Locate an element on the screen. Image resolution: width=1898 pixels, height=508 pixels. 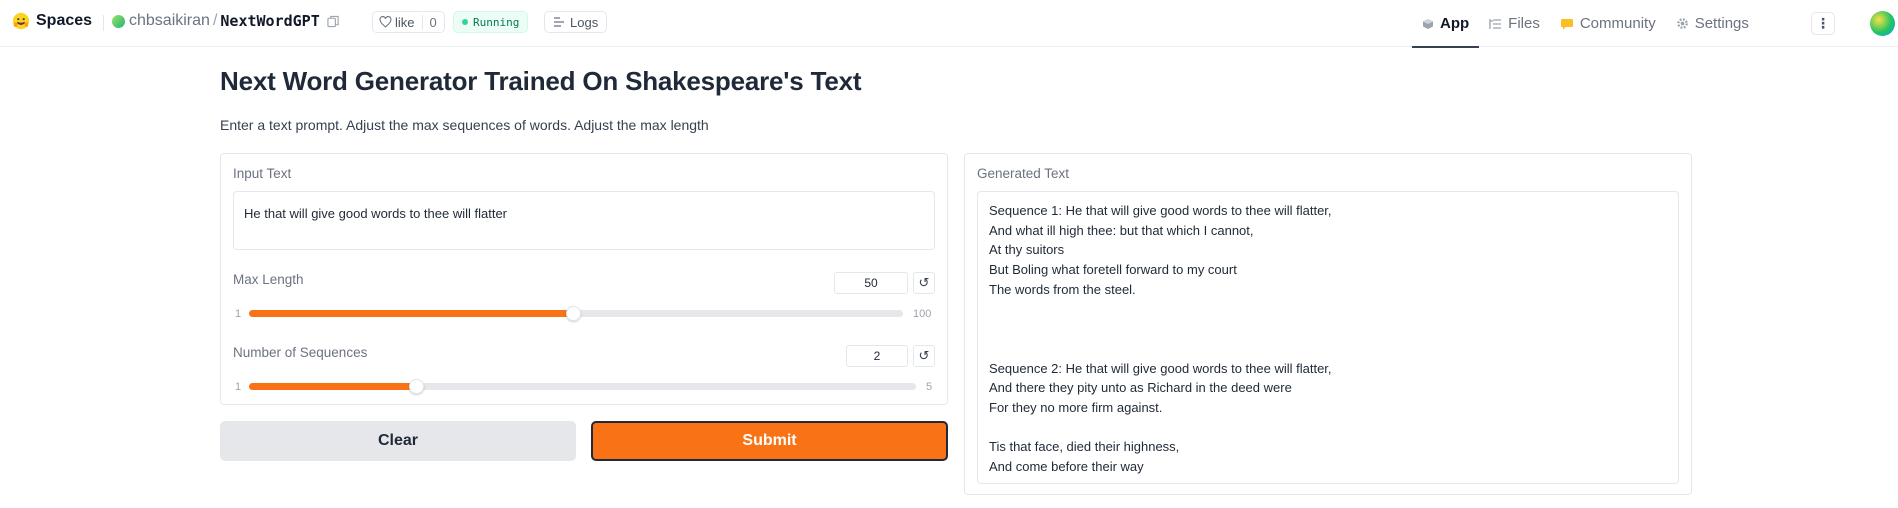
logs-icon is located at coordinates (559, 22).